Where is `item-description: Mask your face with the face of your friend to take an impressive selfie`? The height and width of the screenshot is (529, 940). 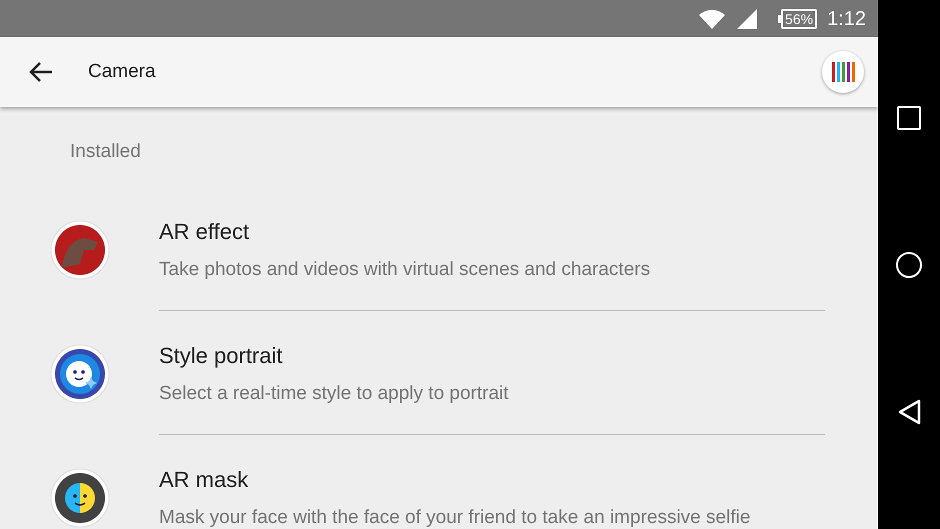 item-description: Mask your face with the face of your friend to take an impressive selfie is located at coordinates (455, 517).